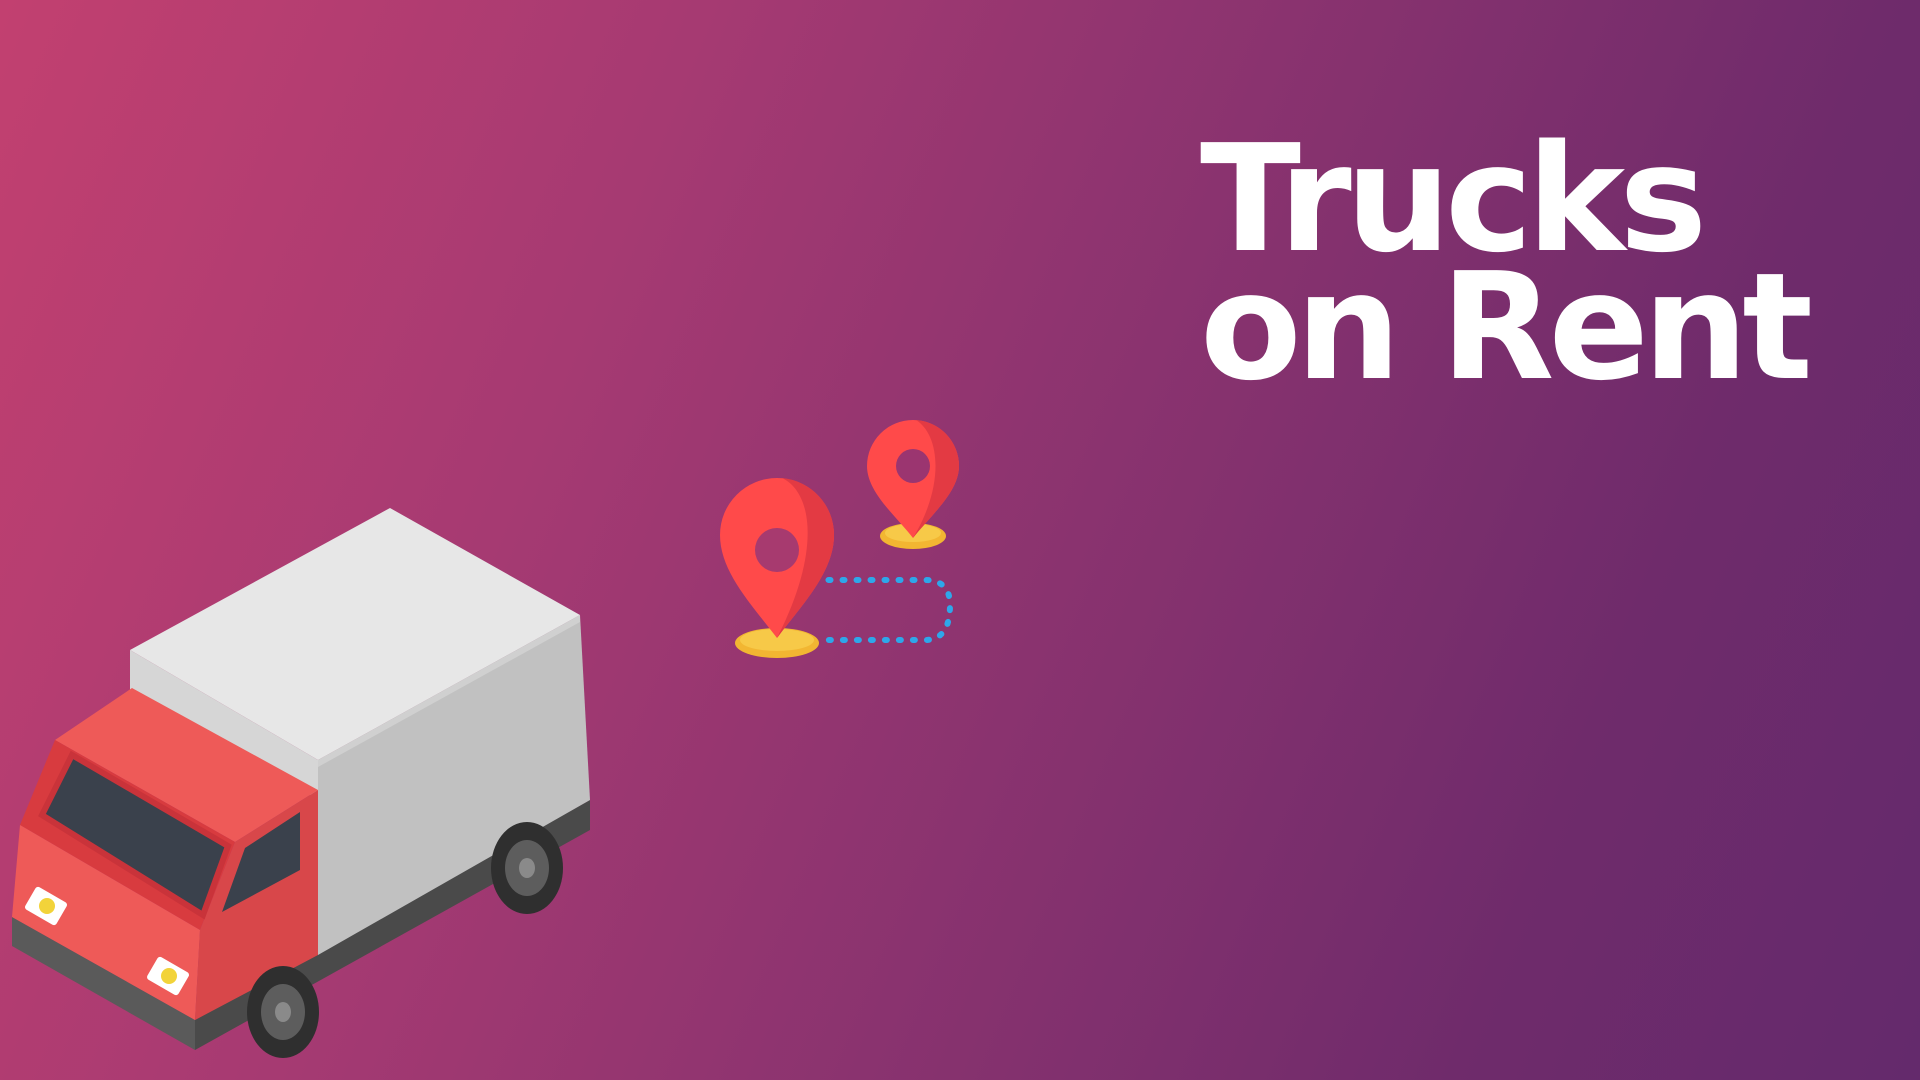 The image size is (1920, 1080). What do you see at coordinates (1506, 327) in the screenshot?
I see `title-line-2: on Rent` at bounding box center [1506, 327].